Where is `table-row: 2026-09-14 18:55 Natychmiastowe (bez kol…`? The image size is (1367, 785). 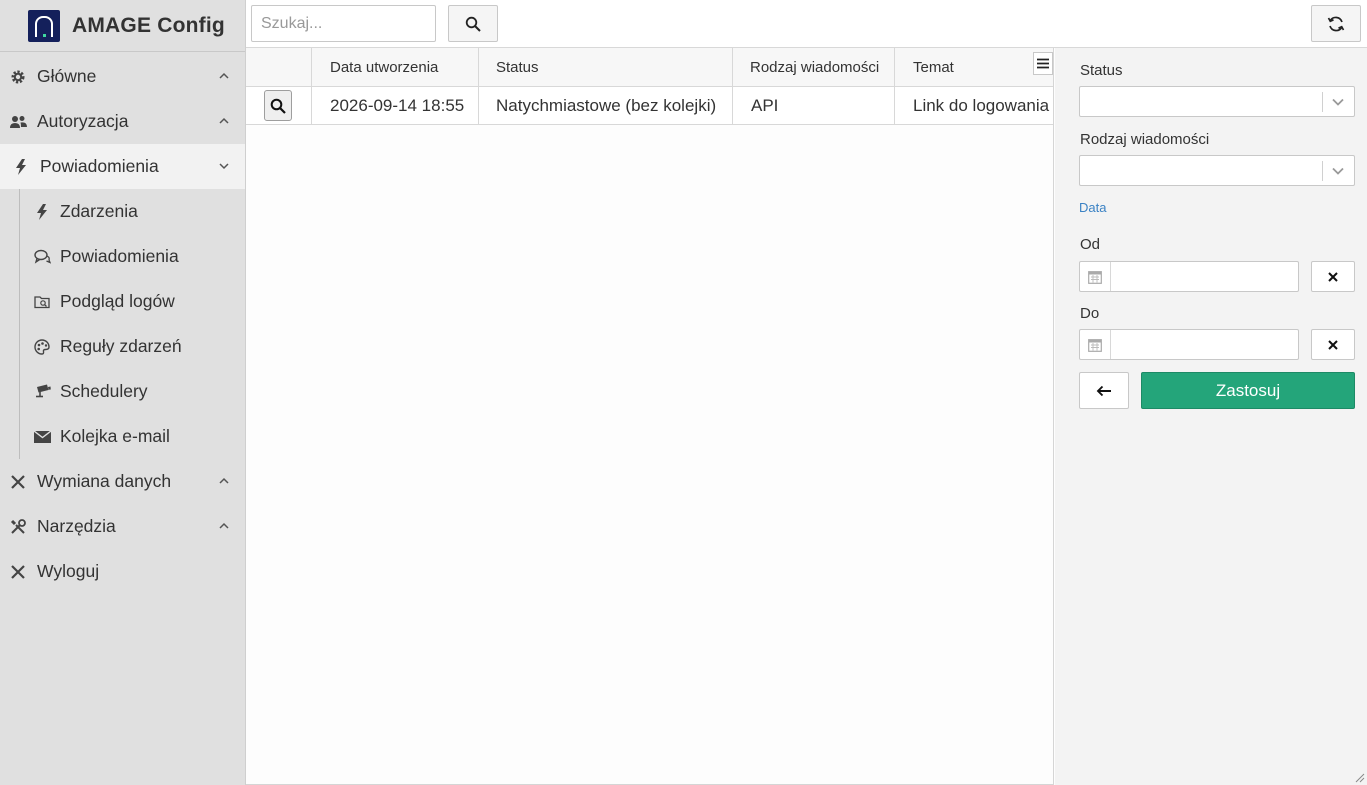
table-row: 2026-09-14 18:55 Natychmiastowe (bez kol… is located at coordinates (649, 106).